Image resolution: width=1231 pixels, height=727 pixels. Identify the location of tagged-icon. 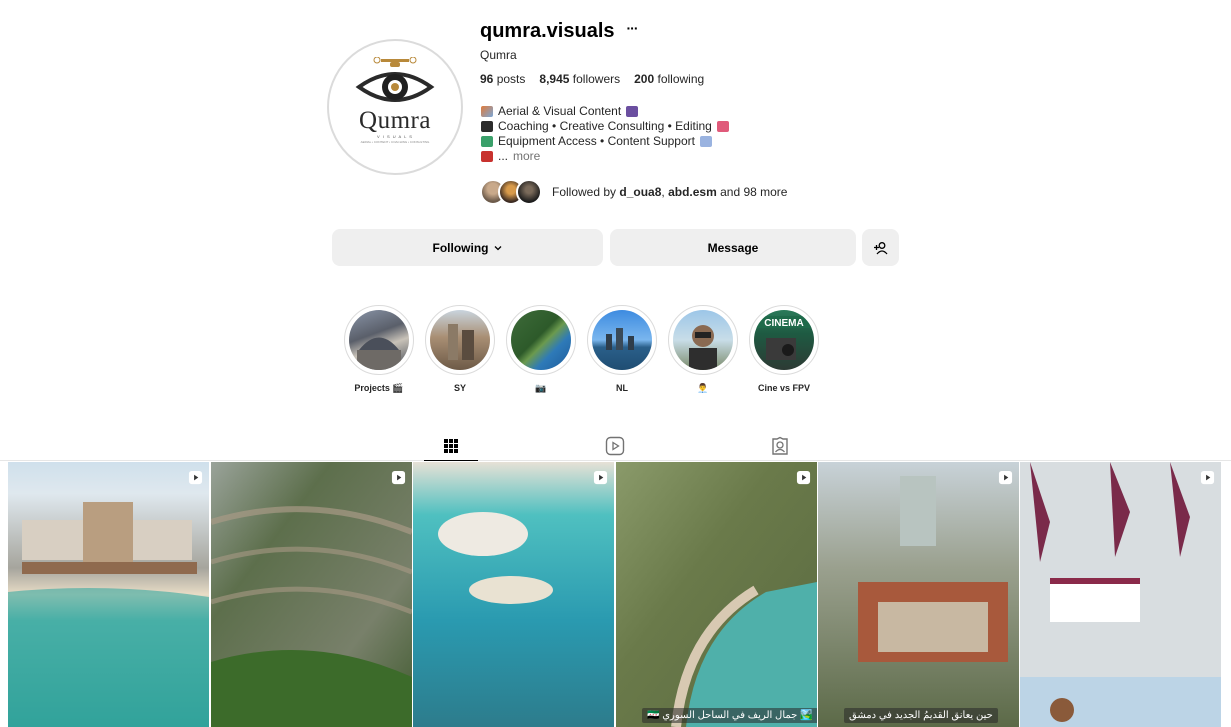
(780, 445).